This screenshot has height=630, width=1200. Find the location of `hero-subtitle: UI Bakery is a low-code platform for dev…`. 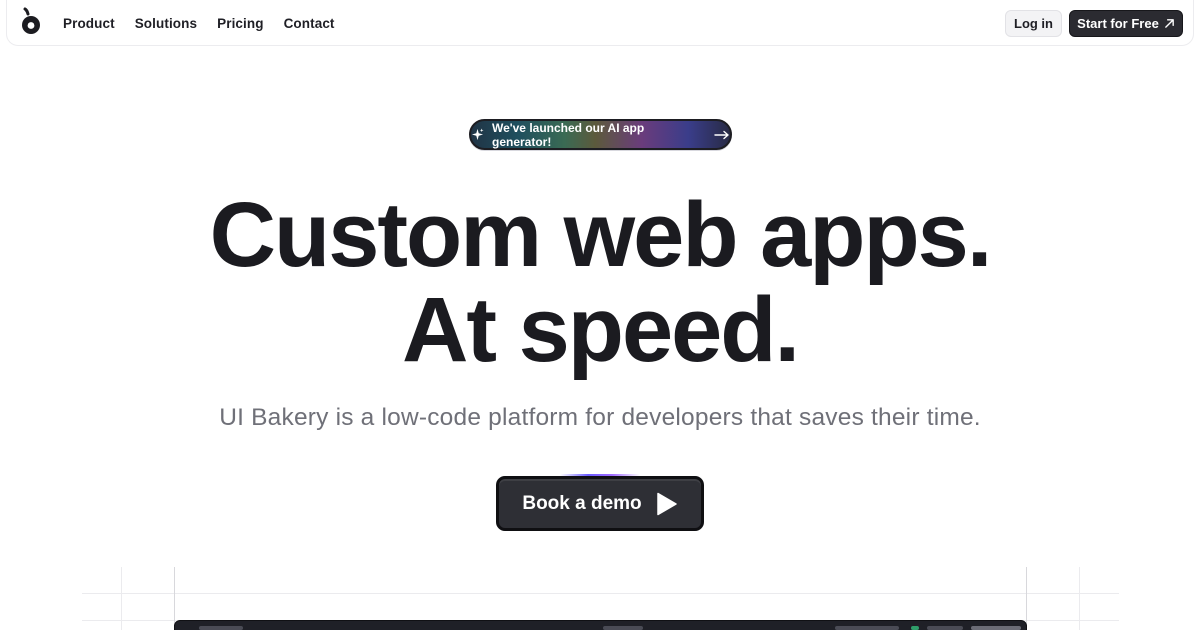

hero-subtitle: UI Bakery is a low-code platform for dev… is located at coordinates (600, 417).